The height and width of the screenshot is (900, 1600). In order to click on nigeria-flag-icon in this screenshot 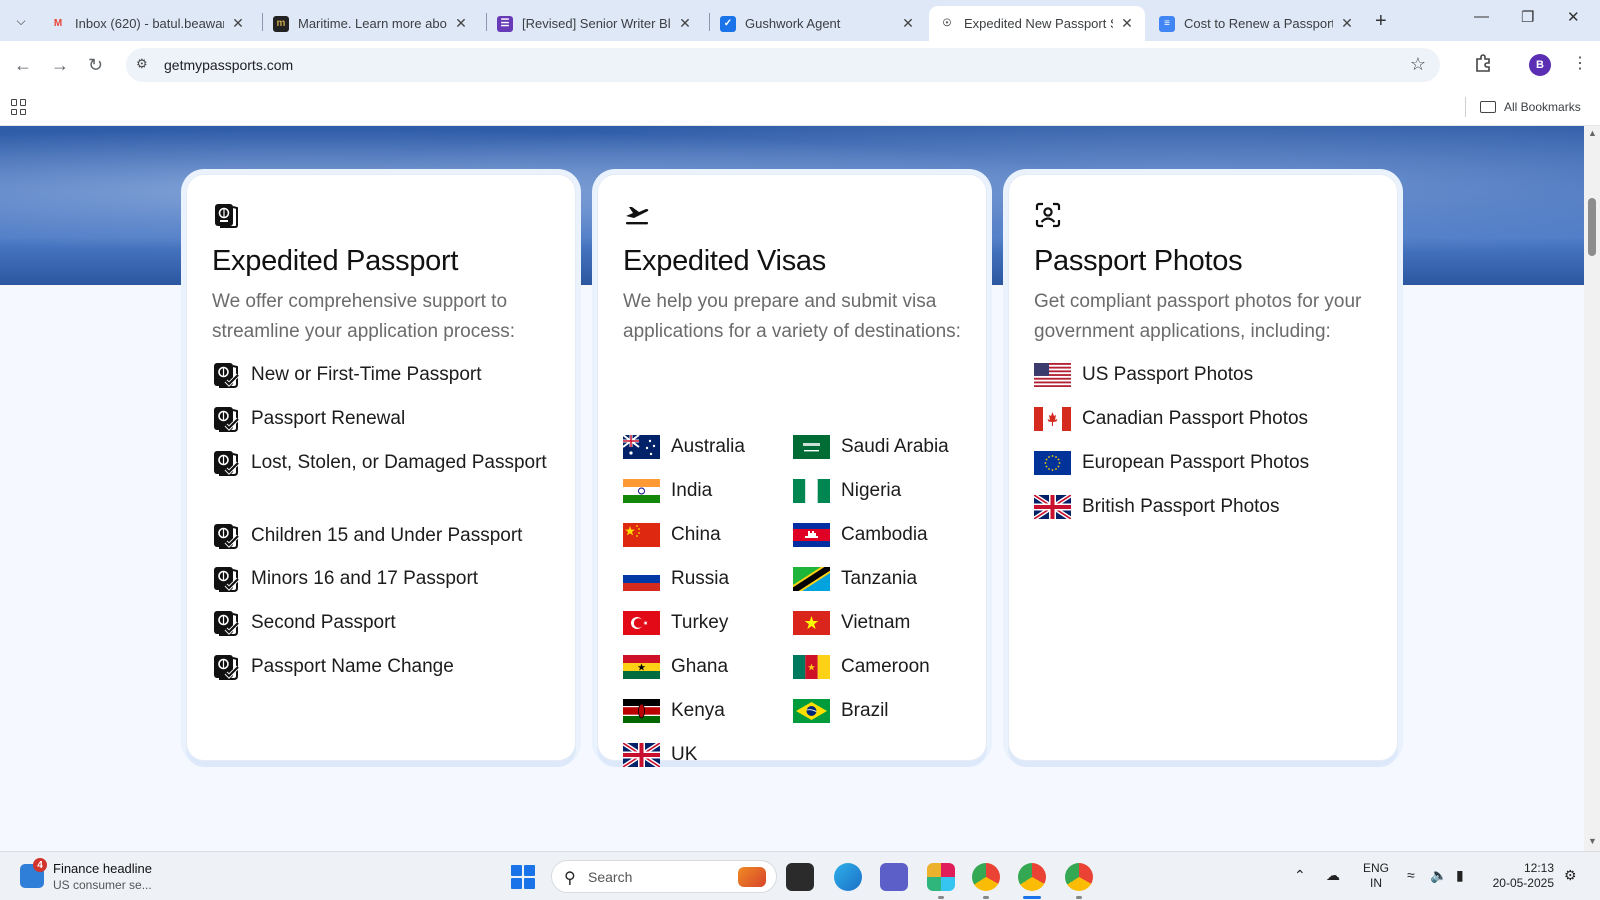, I will do `click(811, 491)`.